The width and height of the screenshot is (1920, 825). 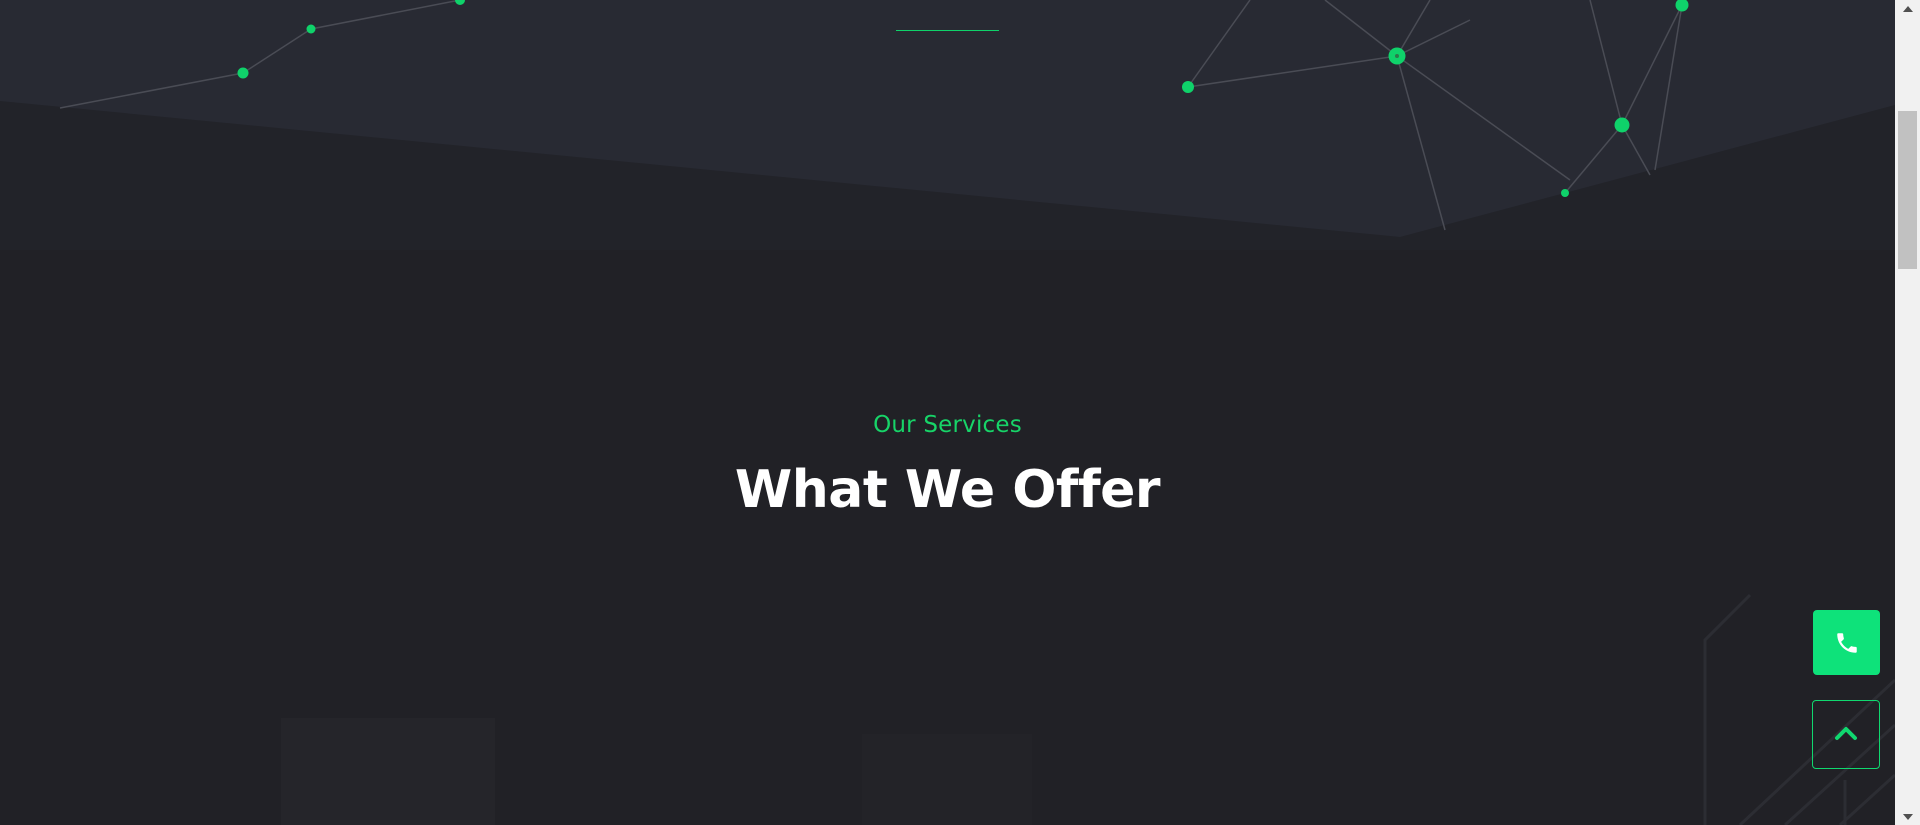 I want to click on back-to-top-button, so click(x=1846, y=734).